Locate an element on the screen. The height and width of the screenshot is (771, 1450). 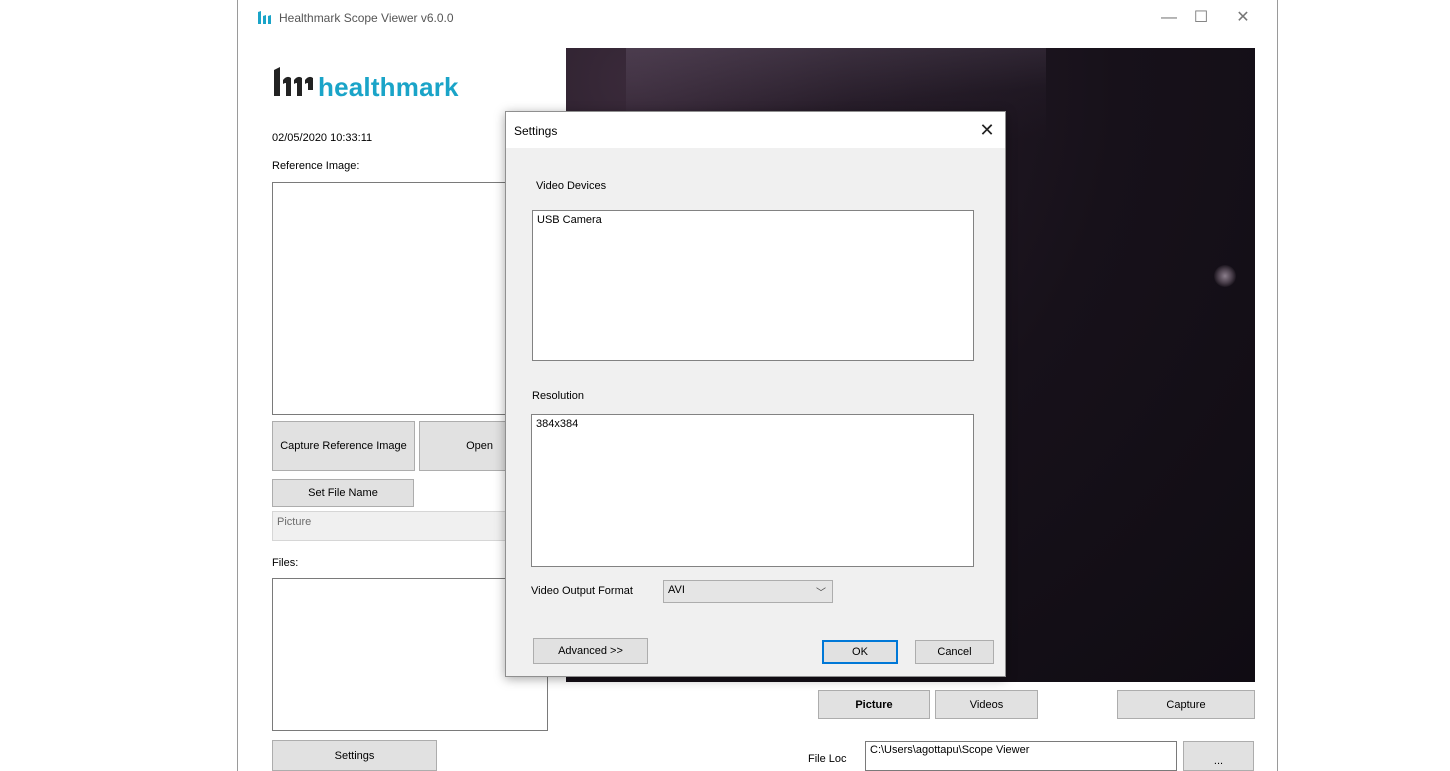
maximize-button: ☐ is located at coordinates (1201, 18).